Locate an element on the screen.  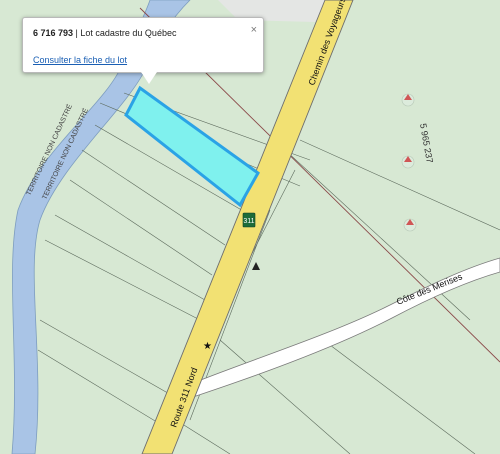
popup-lot-number: 6 716 793 is located at coordinates (53, 33).